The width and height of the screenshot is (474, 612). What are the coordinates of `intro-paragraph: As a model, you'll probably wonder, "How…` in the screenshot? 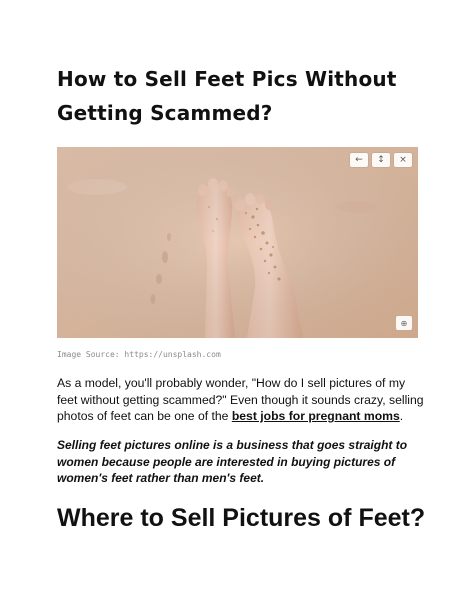 It's located at (242, 400).